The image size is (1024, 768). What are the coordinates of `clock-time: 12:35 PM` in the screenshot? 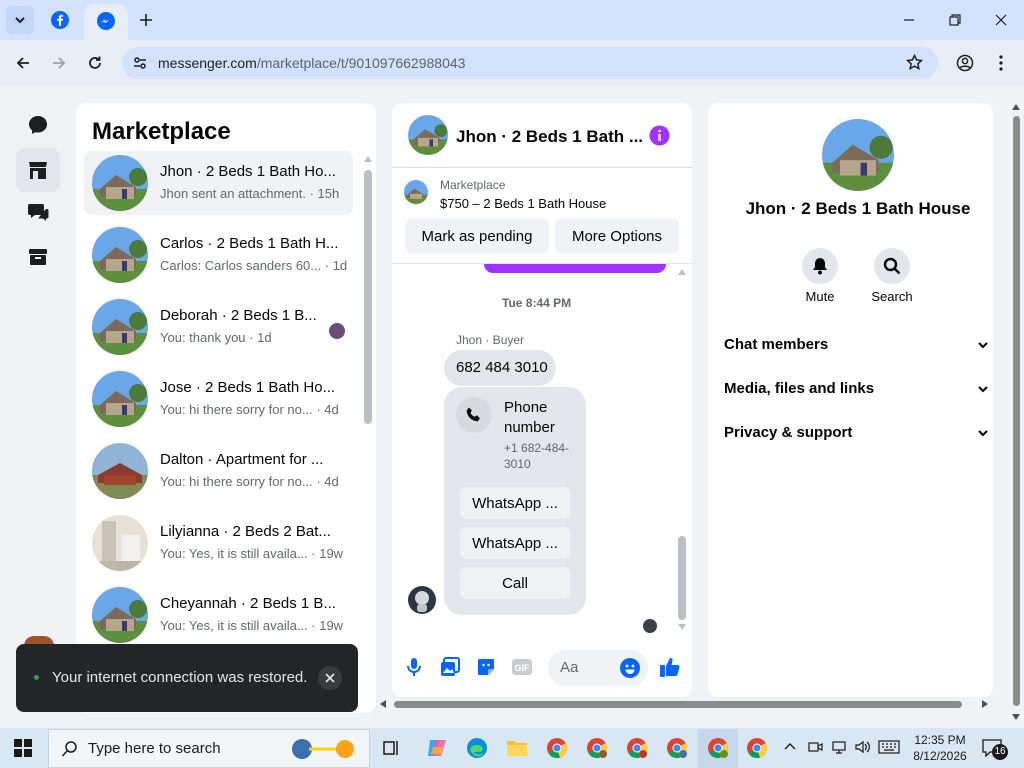 It's located at (940, 740).